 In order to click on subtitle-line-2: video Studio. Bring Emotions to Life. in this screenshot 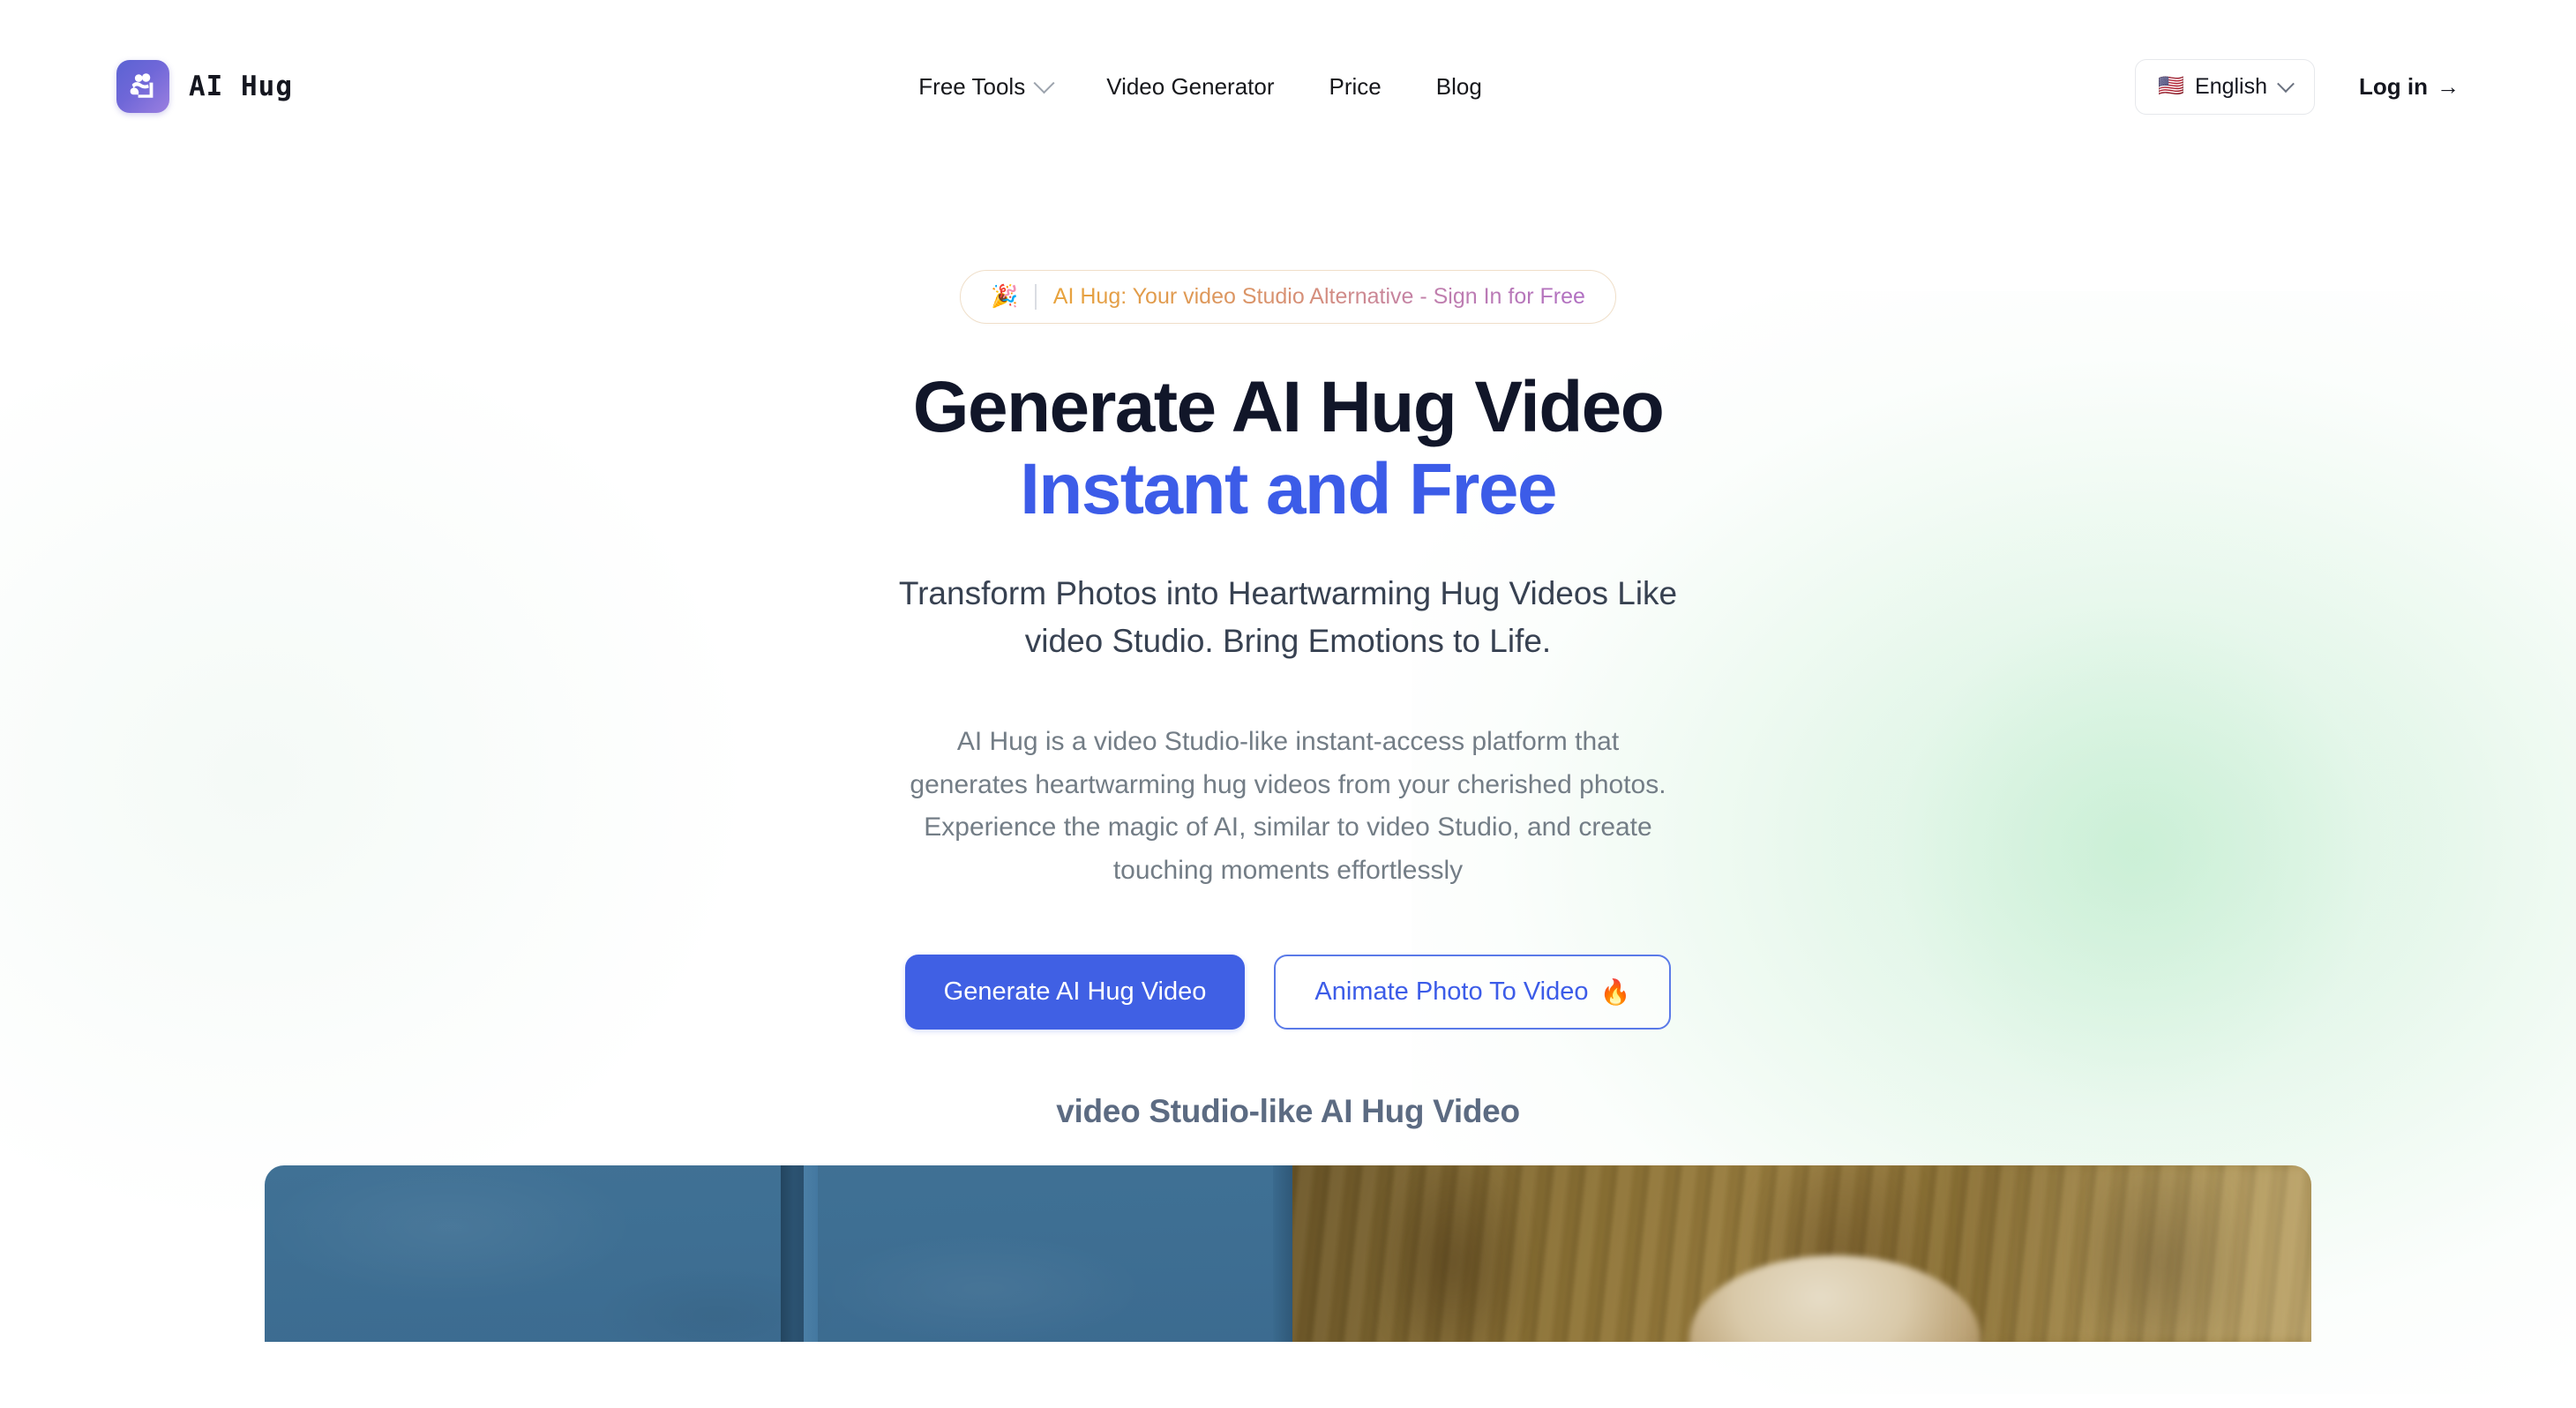, I will do `click(1288, 641)`.